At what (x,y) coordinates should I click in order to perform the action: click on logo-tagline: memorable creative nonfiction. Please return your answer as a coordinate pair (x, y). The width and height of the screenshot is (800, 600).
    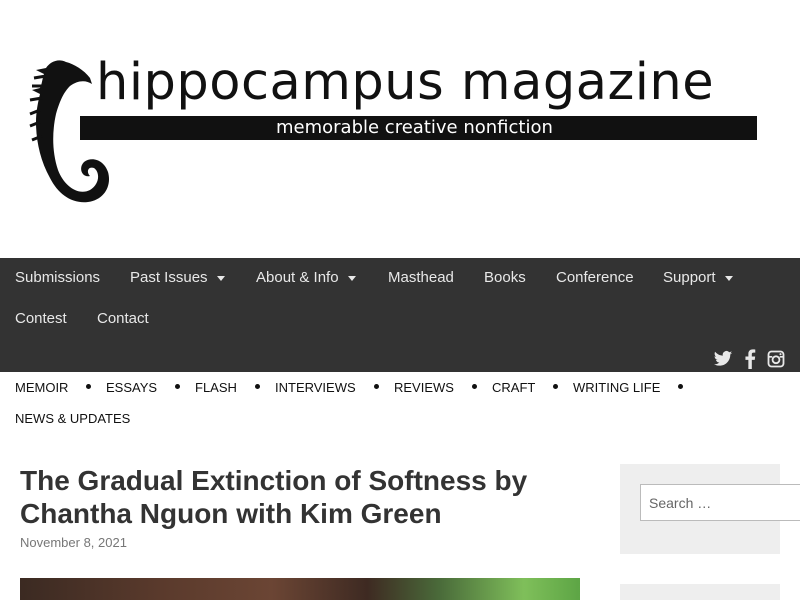
    Looking at the image, I should click on (414, 127).